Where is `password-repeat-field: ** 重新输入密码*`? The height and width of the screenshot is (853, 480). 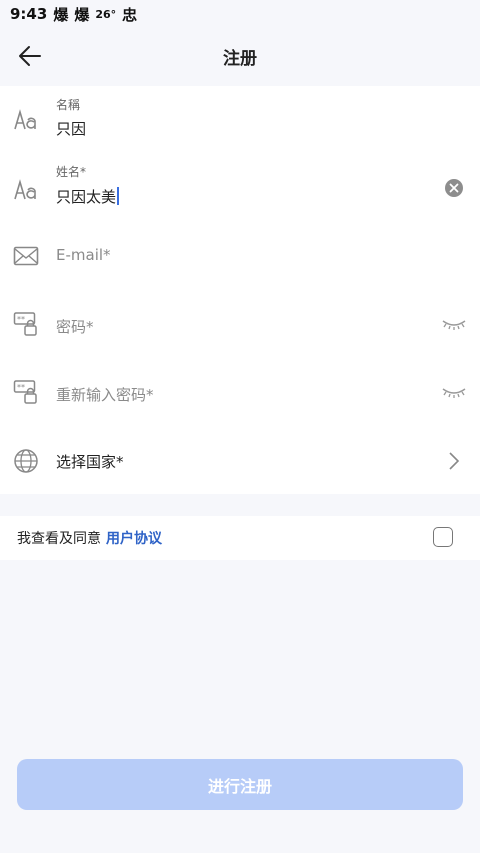
password-repeat-field: ** 重新输入密码* is located at coordinates (240, 392).